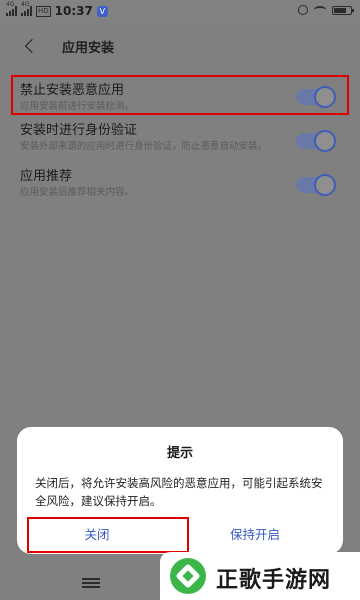 Image resolution: width=360 pixels, height=600 pixels. What do you see at coordinates (91, 583) in the screenshot?
I see `menu-icon` at bounding box center [91, 583].